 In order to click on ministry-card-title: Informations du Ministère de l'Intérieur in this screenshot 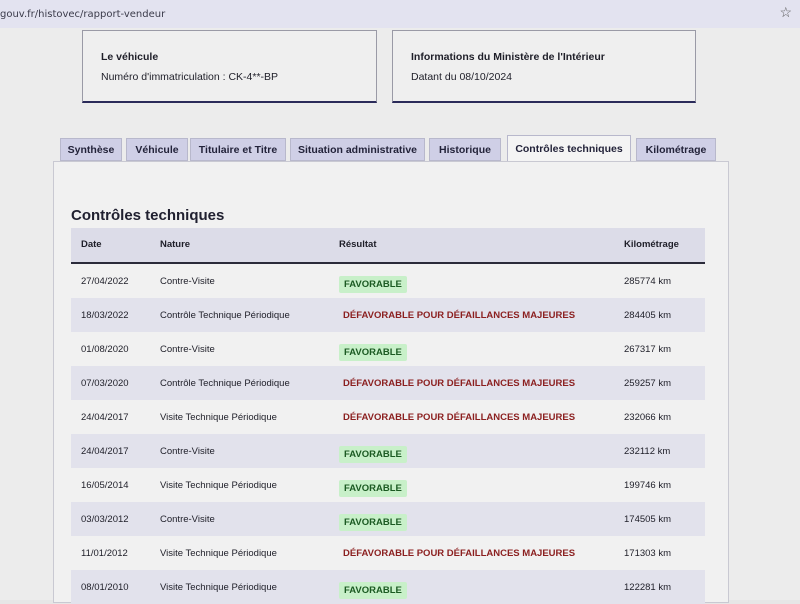, I will do `click(508, 57)`.